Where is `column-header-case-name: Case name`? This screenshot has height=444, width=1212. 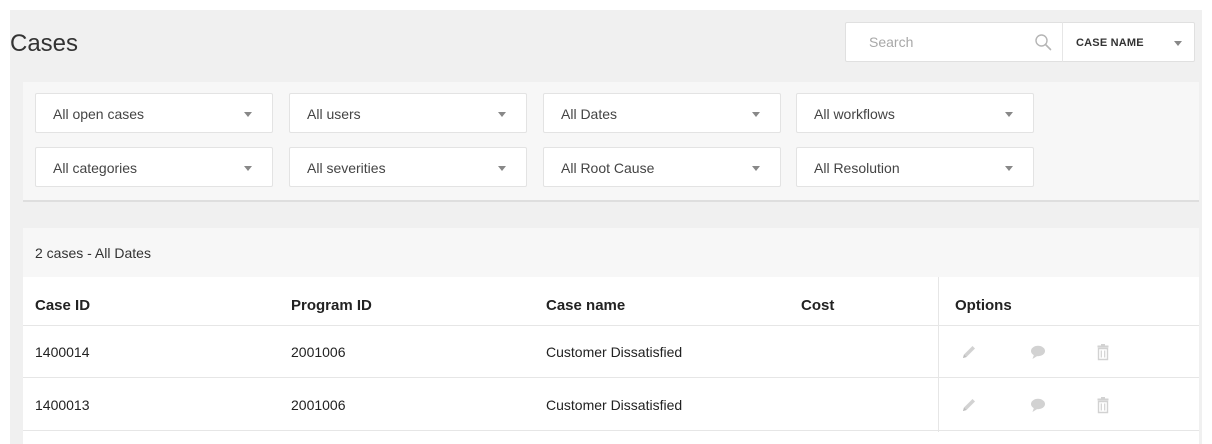
column-header-case-name: Case name is located at coordinates (585, 305).